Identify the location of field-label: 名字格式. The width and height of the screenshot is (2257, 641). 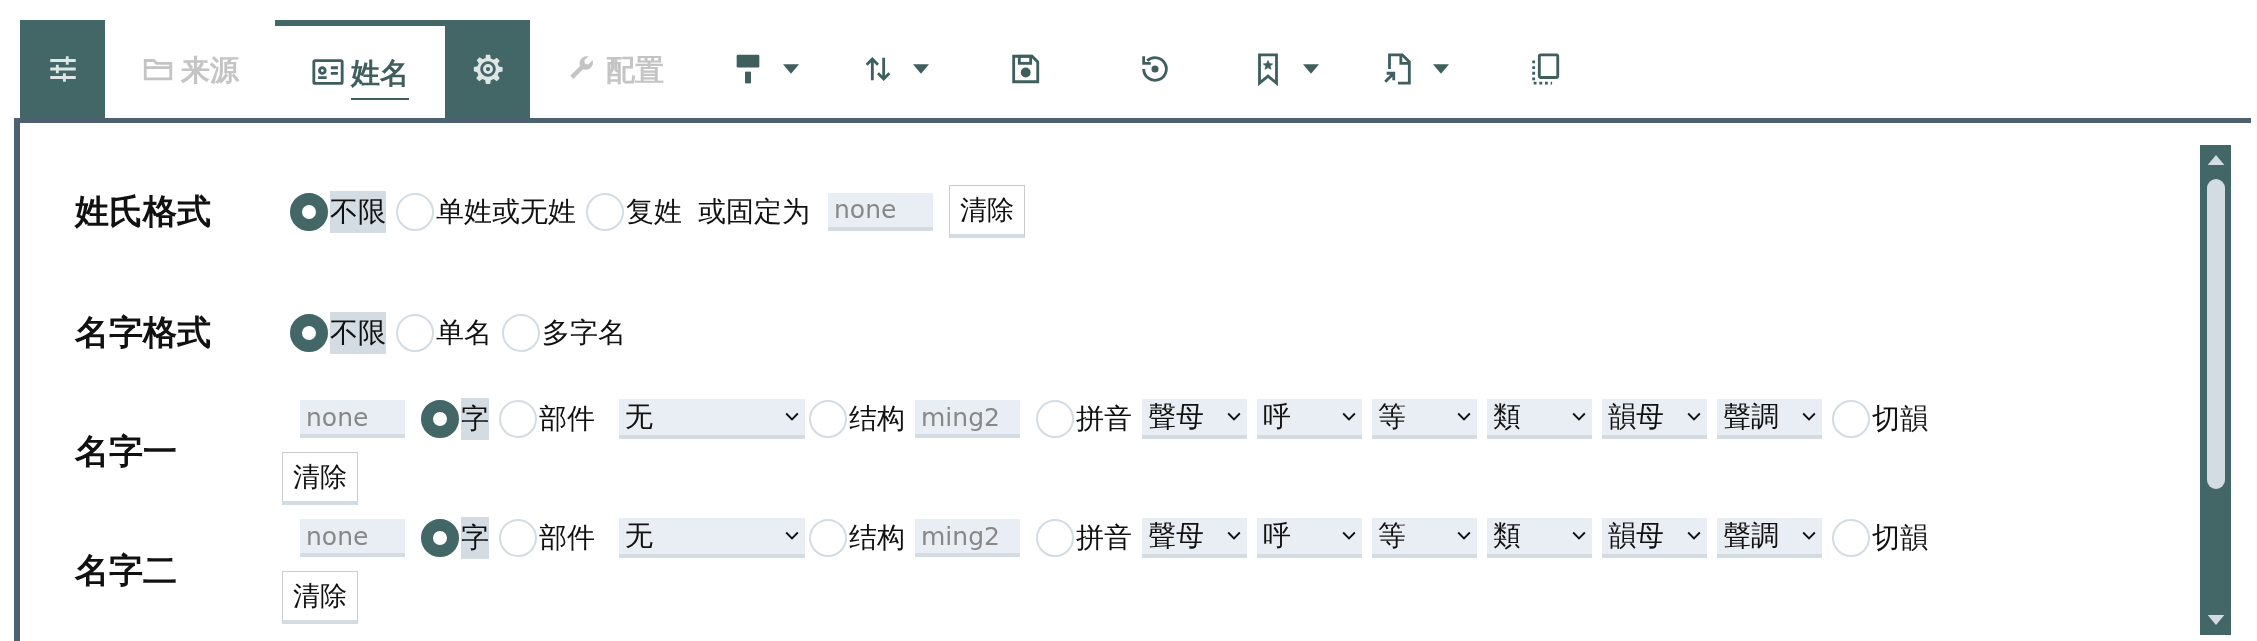
(142, 332).